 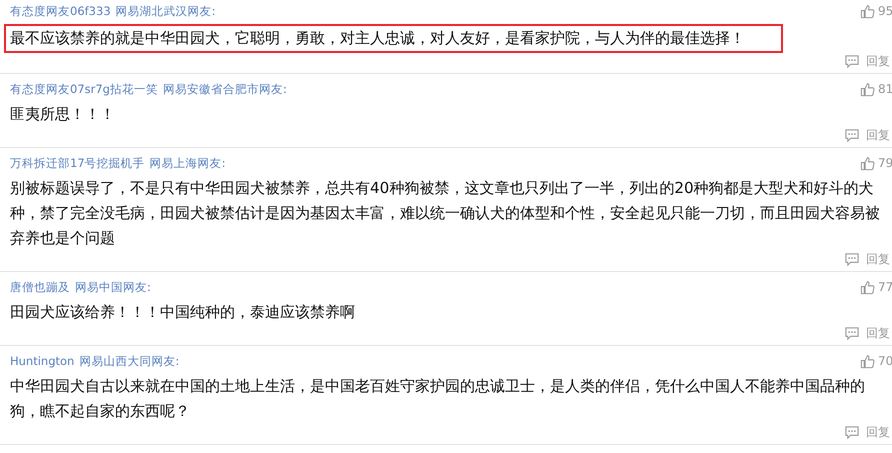 What do you see at coordinates (885, 11) in the screenshot?
I see `like-count: 95` at bounding box center [885, 11].